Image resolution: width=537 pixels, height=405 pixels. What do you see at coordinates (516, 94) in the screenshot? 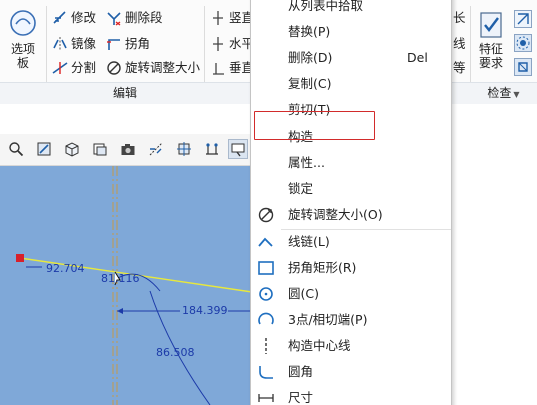
I see `chevron-down-icon: ▼` at bounding box center [516, 94].